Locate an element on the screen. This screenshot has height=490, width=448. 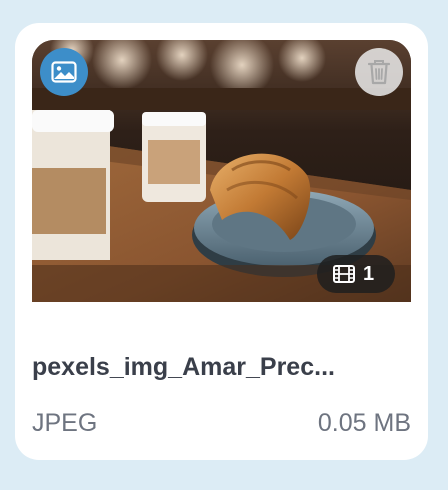
film-icon is located at coordinates (344, 274).